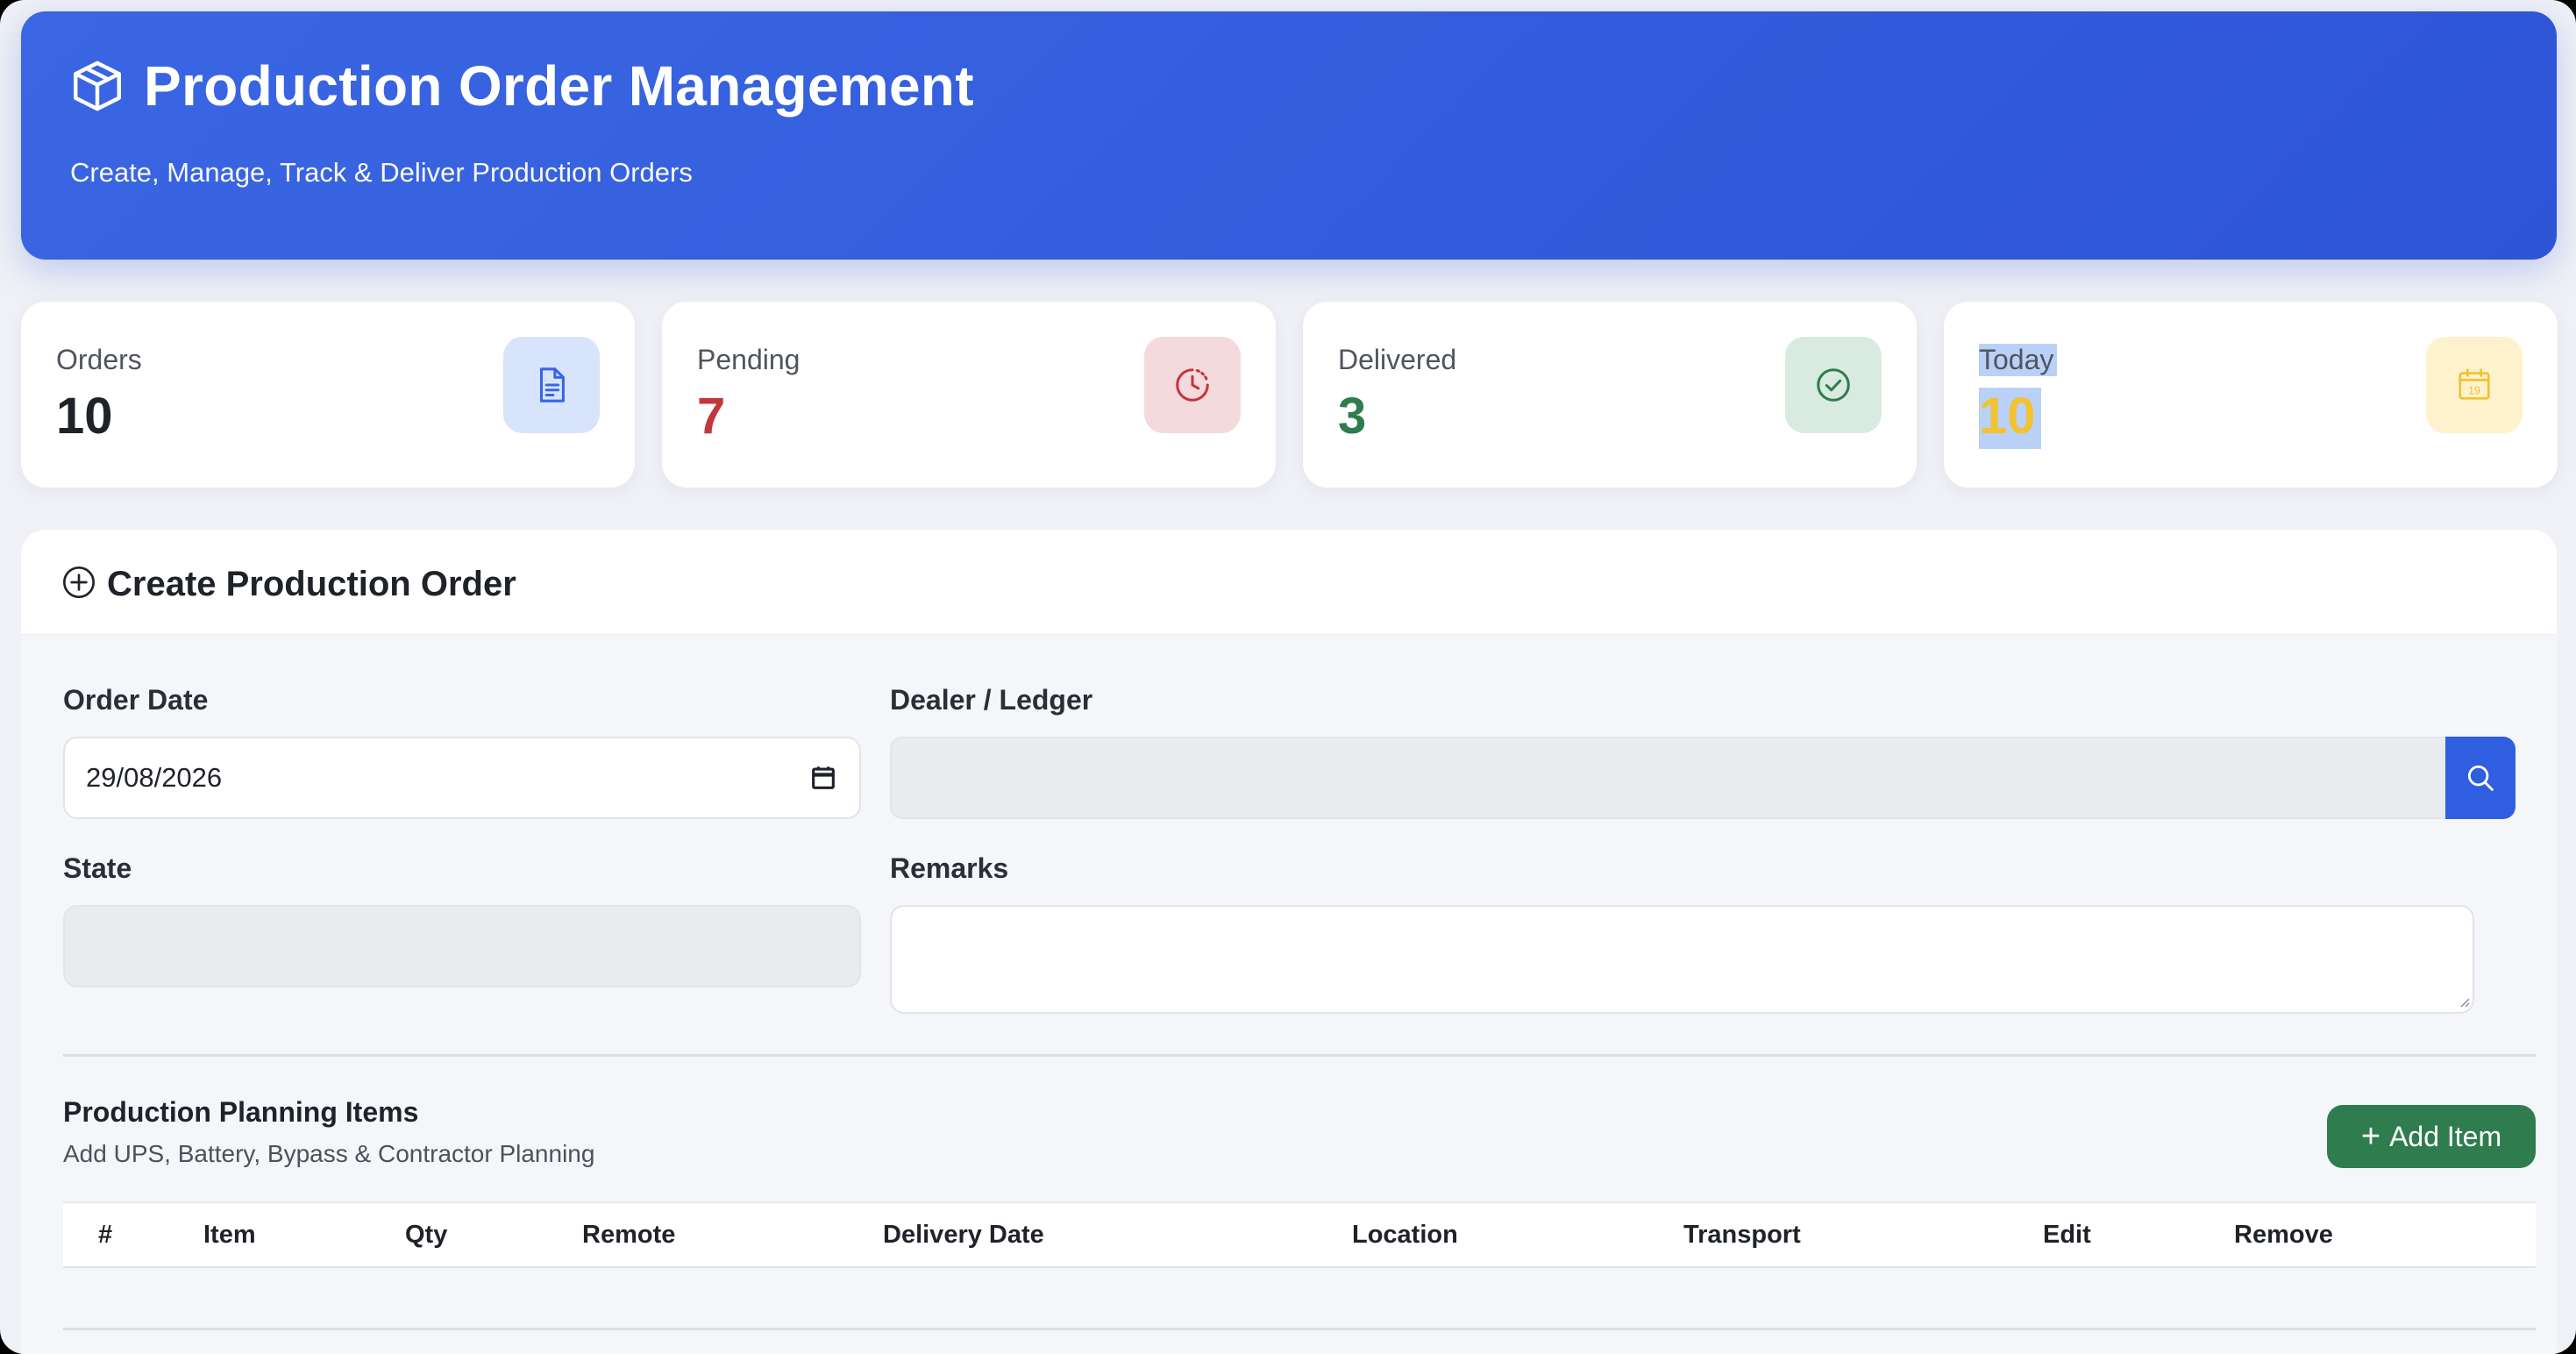 This screenshot has height=1354, width=2576. I want to click on calendar-icon: 19, so click(2474, 384).